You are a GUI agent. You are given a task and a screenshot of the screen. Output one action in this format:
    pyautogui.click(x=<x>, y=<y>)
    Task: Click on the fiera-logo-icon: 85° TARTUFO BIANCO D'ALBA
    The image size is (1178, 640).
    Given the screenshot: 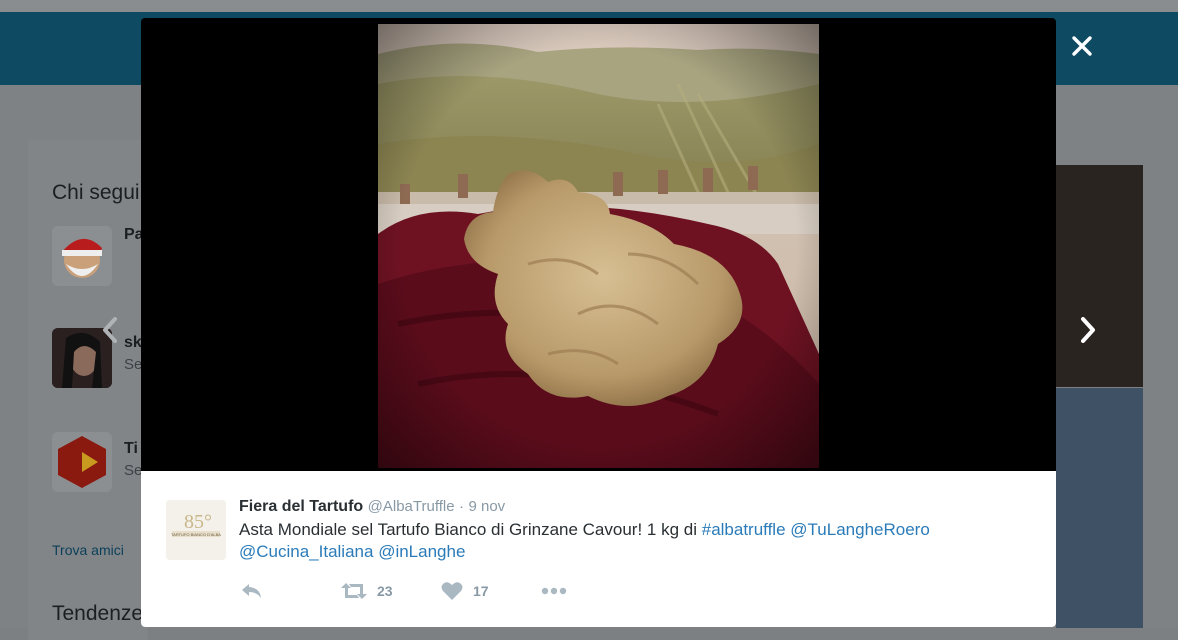 What is the action you would take?
    pyautogui.click(x=196, y=530)
    